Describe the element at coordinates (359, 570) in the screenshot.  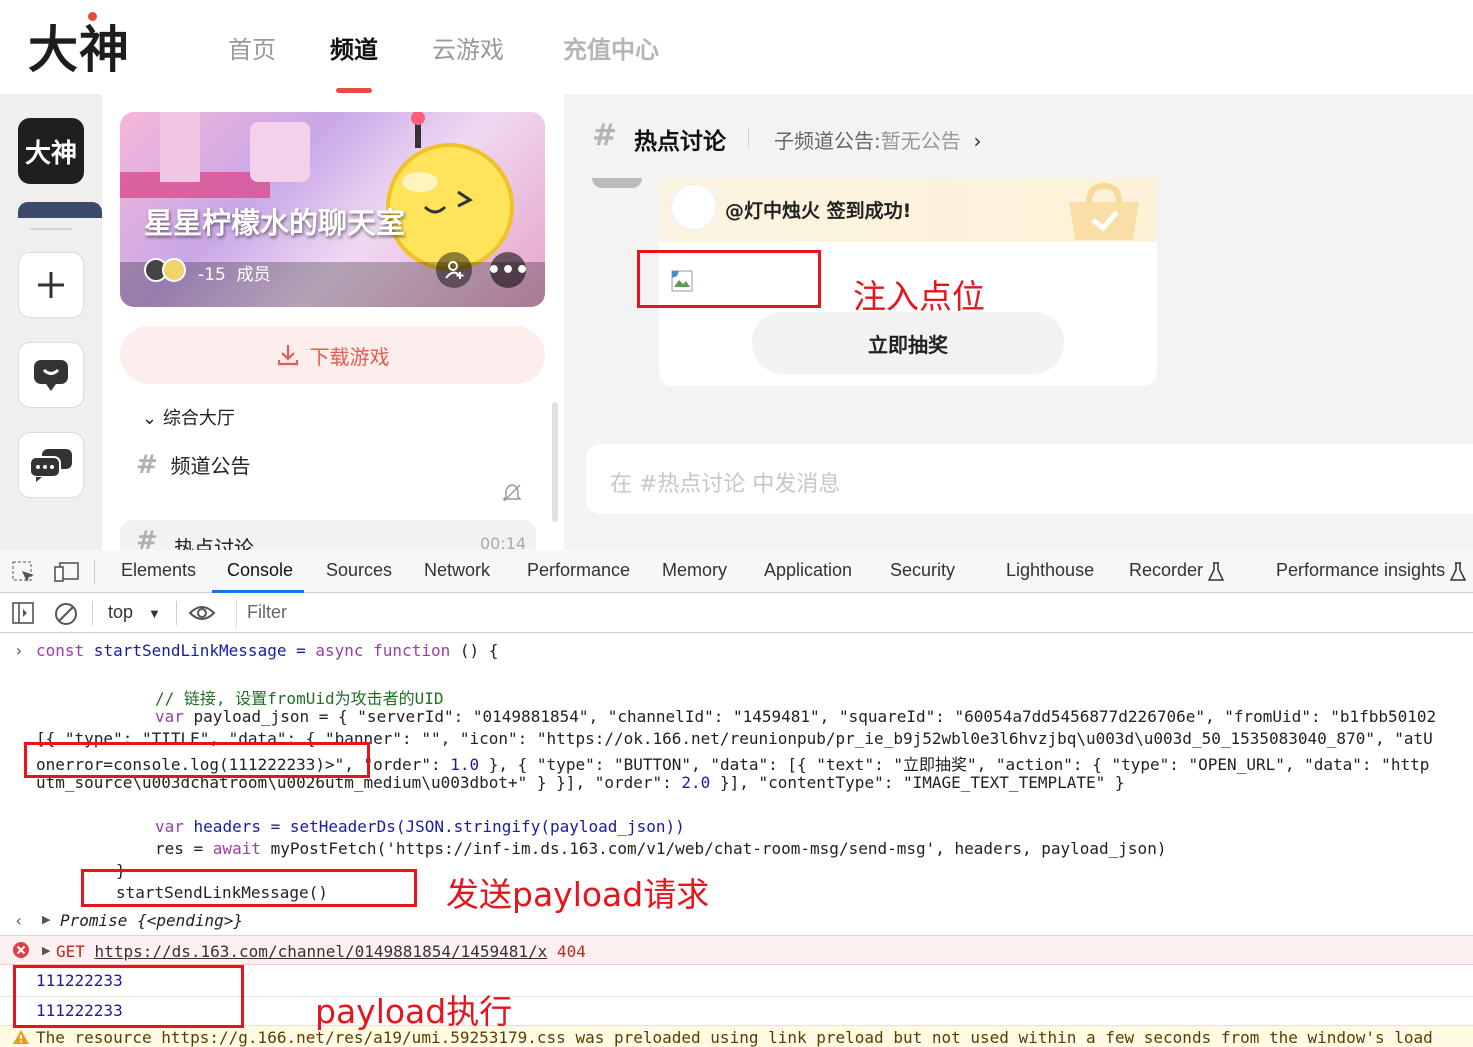
I see `tab-sources: Sources` at that location.